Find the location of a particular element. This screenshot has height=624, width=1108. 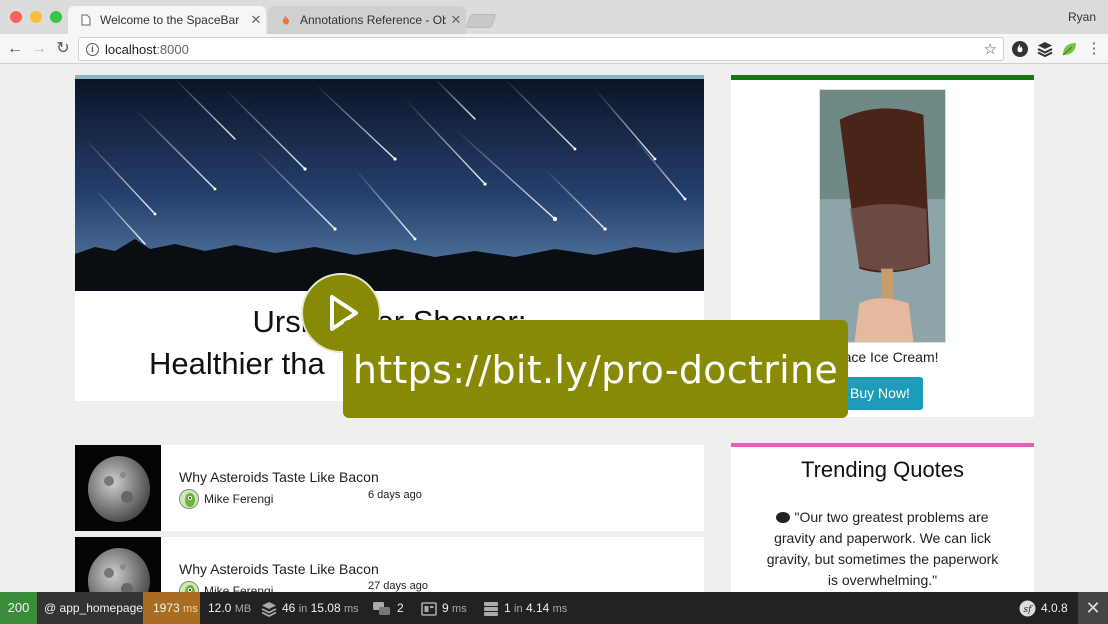

database-queries: 46 in 15.08 ms is located at coordinates (310, 608).